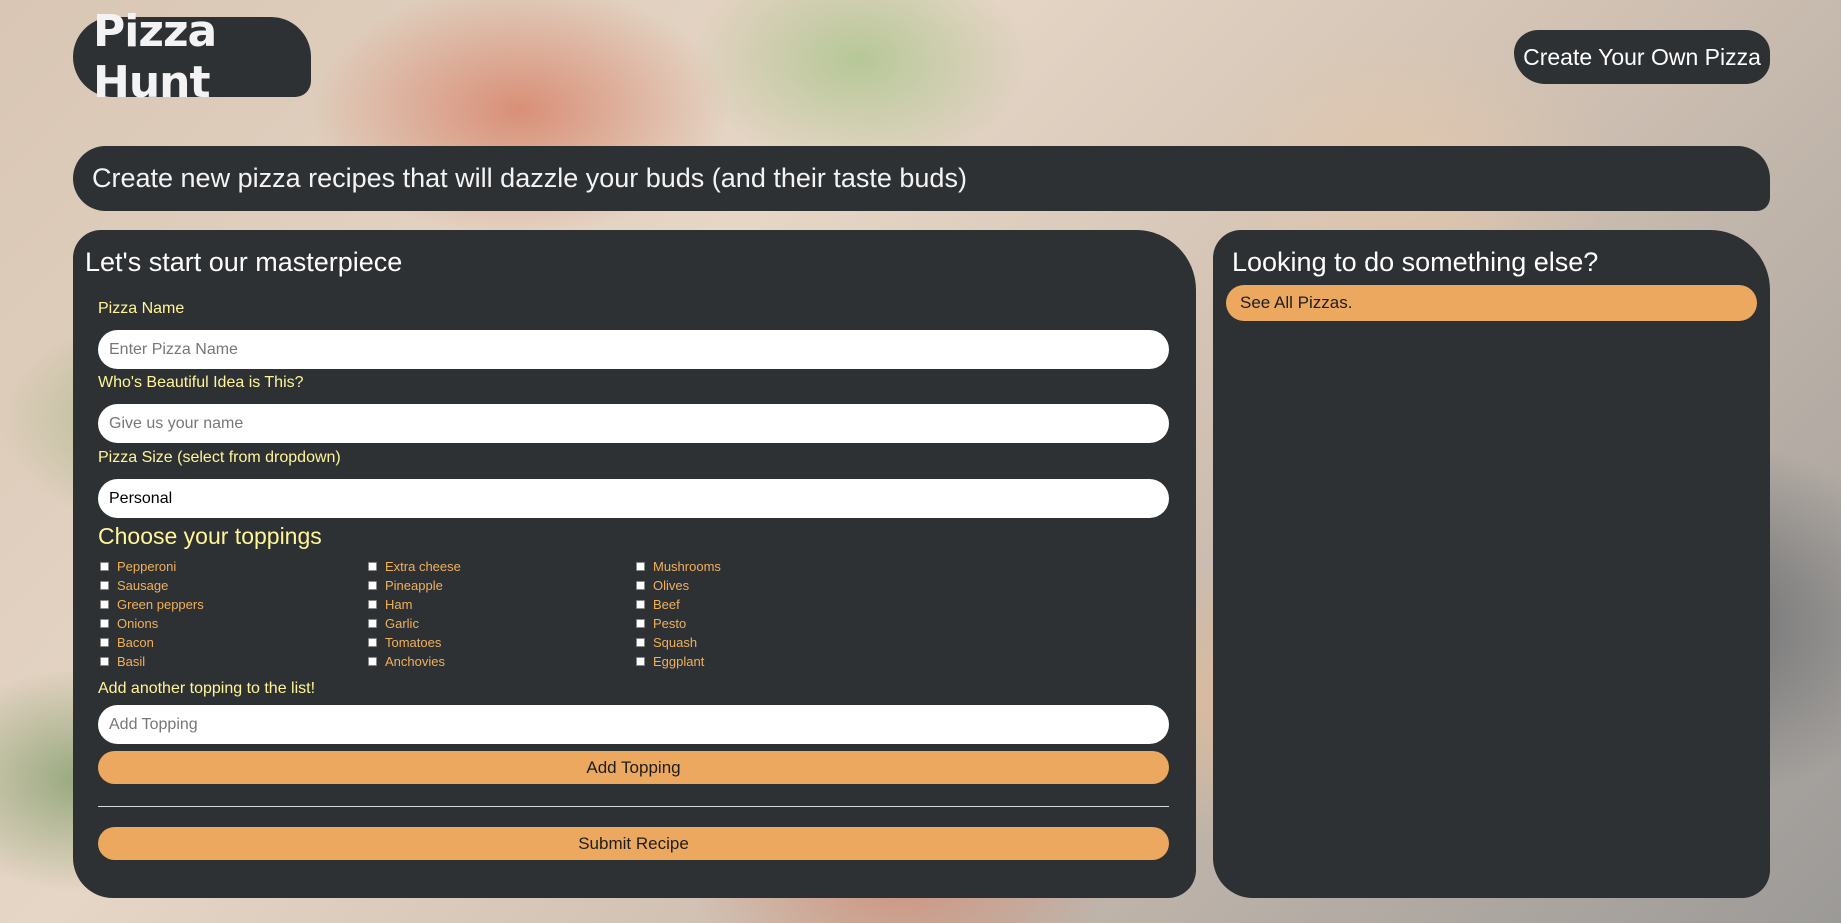  I want to click on topping-extra-cheese: Extra cheese, so click(502, 566).